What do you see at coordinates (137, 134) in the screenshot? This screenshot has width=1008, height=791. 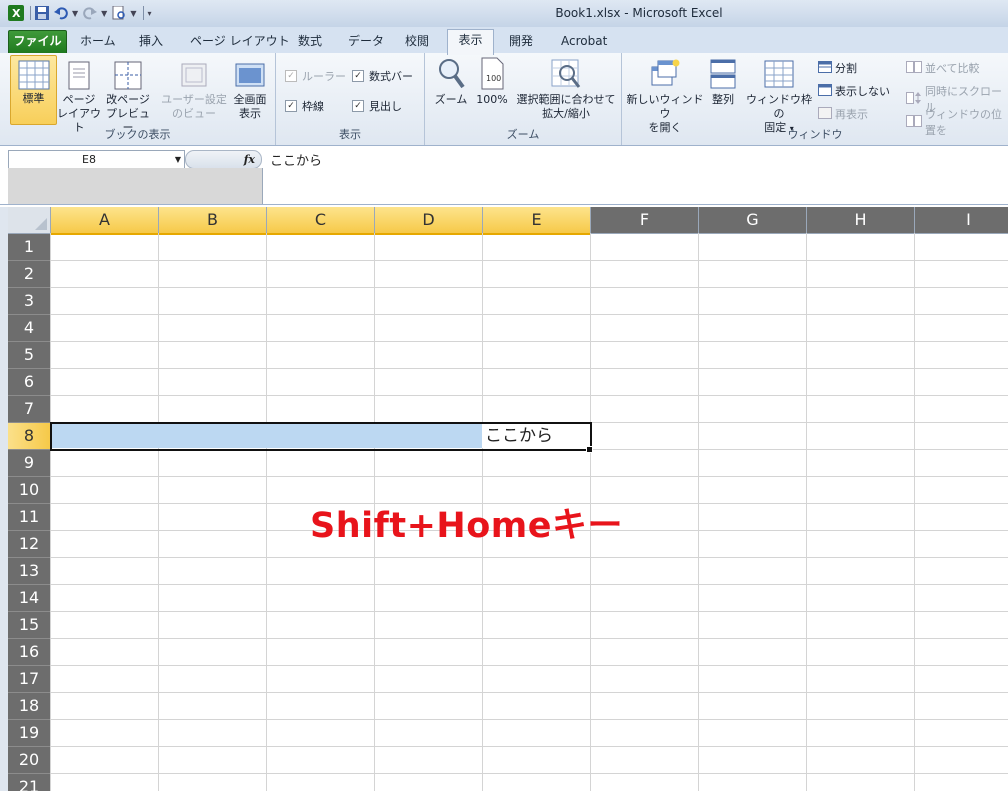 I see `group-label-book-view: ブックの表示` at bounding box center [137, 134].